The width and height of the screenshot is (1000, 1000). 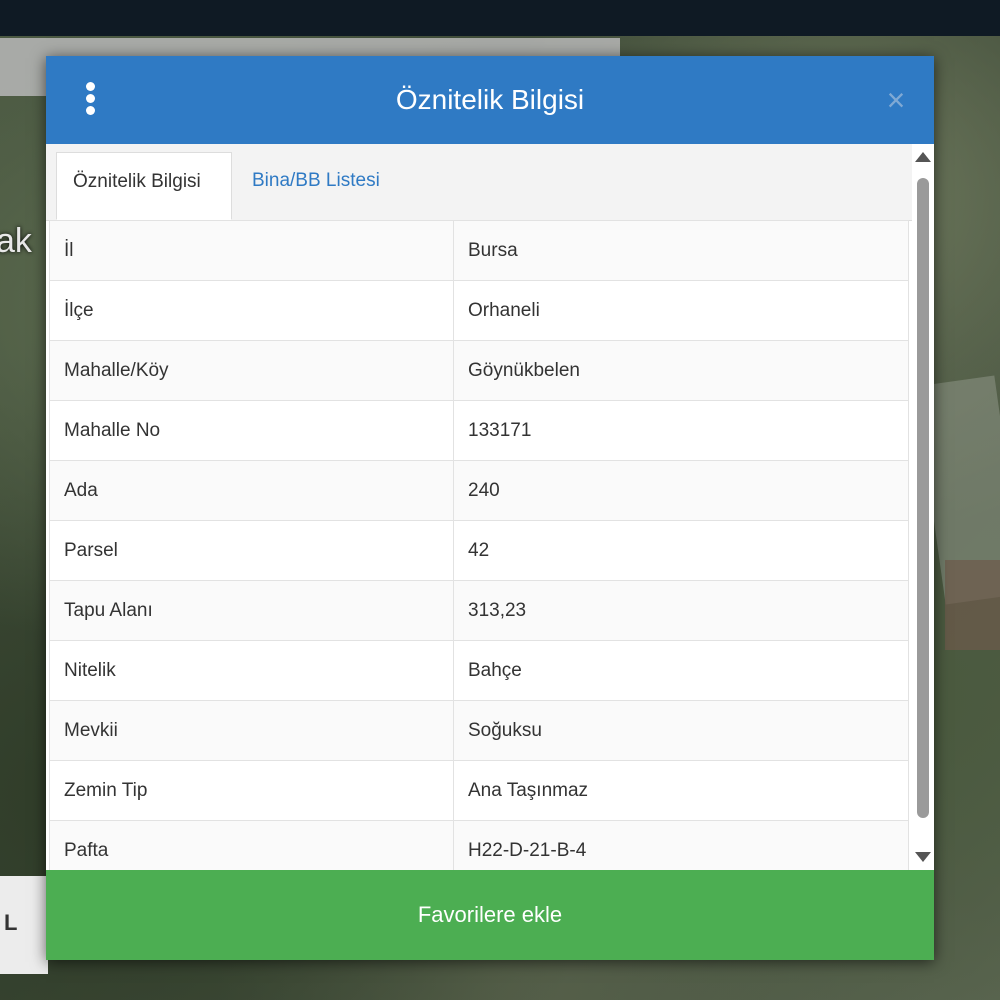 What do you see at coordinates (251, 610) in the screenshot?
I see `attribute-key: Tapu Alanı` at bounding box center [251, 610].